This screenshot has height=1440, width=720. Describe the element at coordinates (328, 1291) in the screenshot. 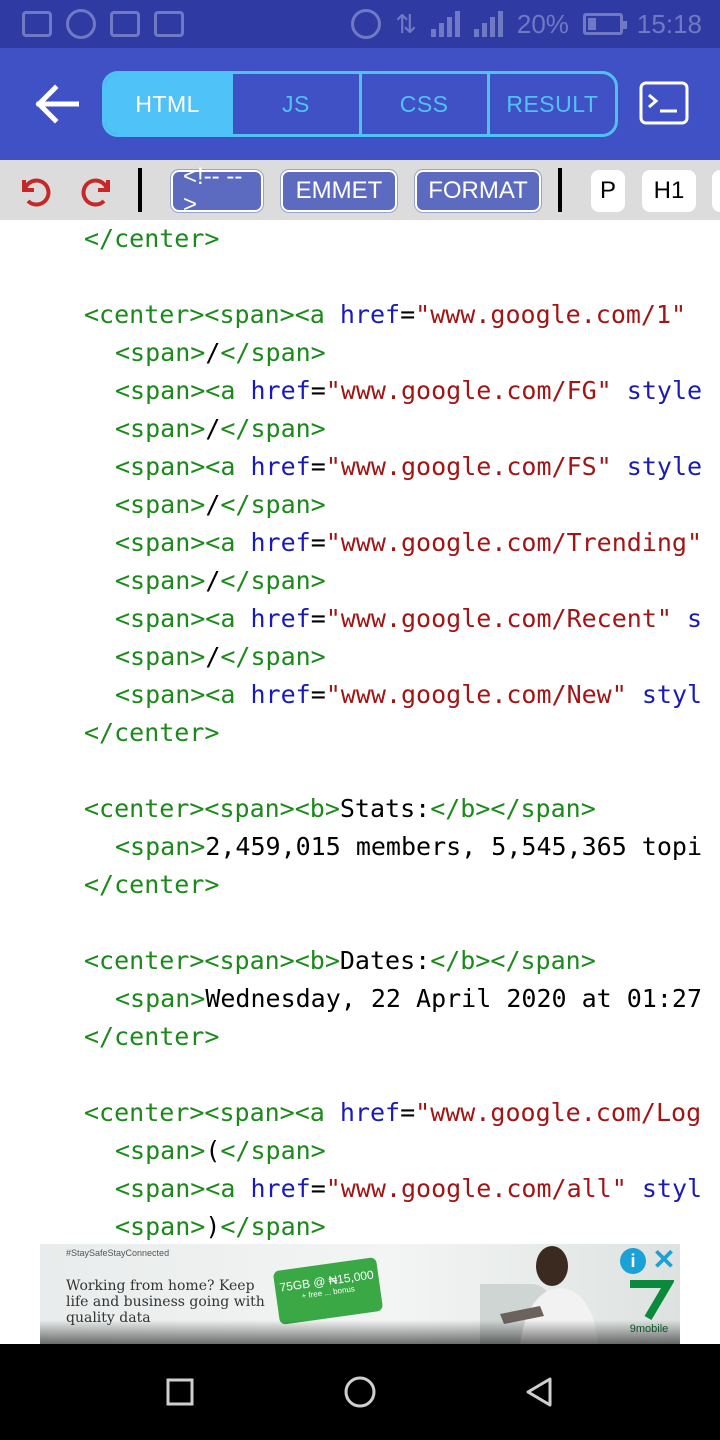

I see `ad-offer-badge: 75GB @ ₦15,000 + free ... bonus` at that location.